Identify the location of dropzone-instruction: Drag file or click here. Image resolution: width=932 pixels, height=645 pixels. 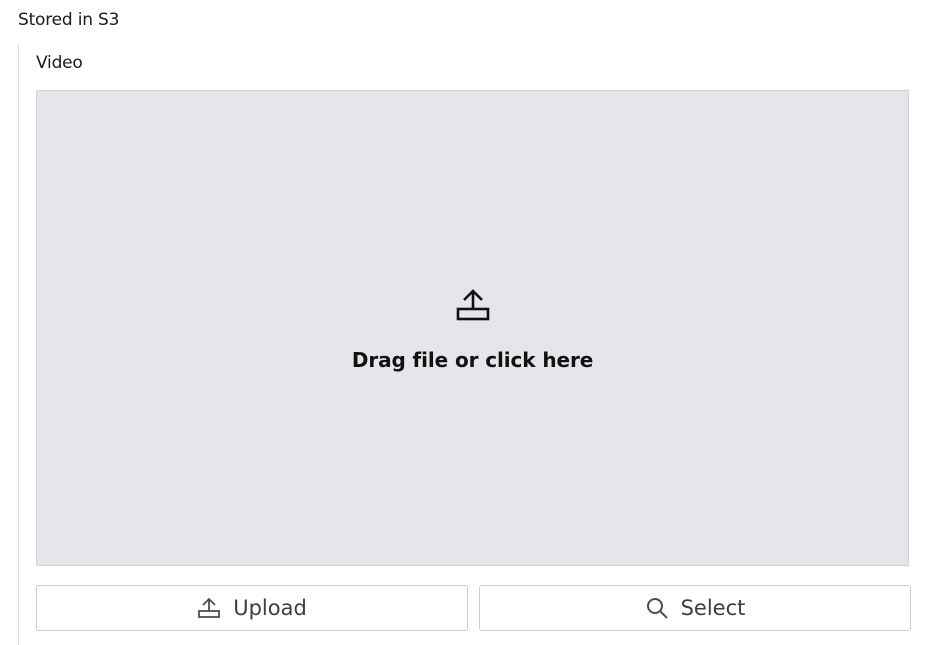
(472, 360).